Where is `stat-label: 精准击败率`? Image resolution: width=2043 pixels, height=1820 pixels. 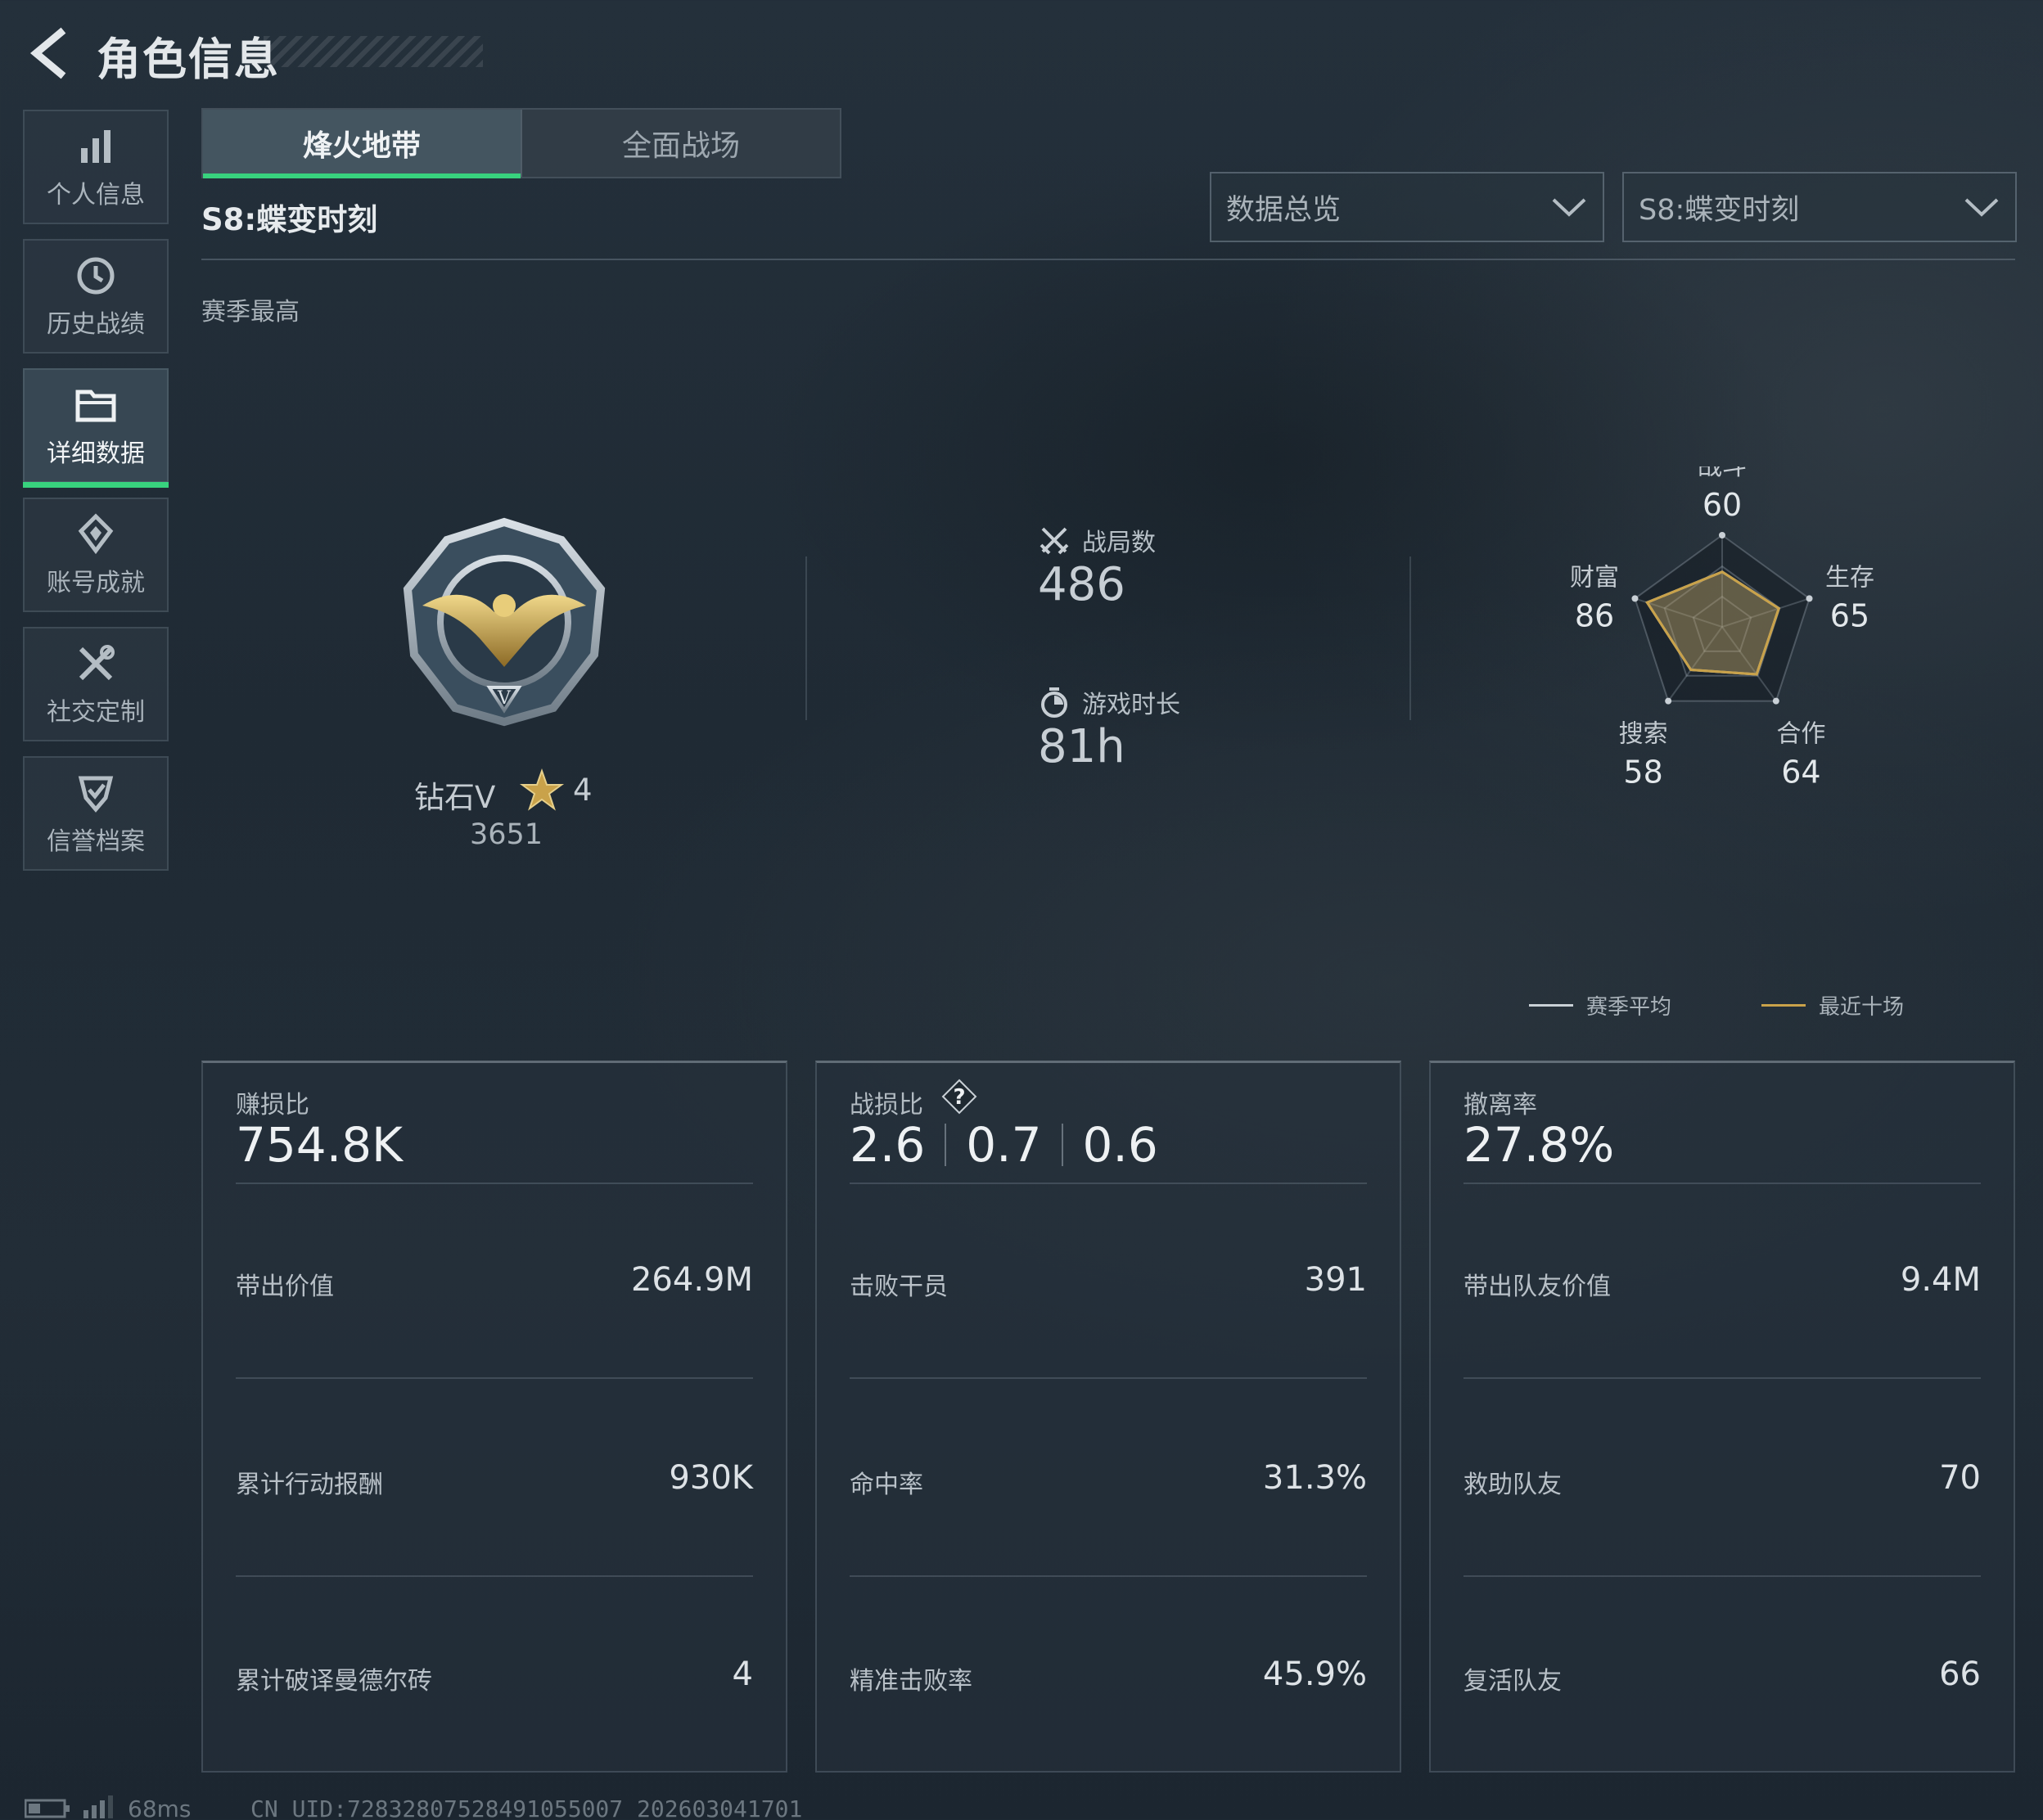 stat-label: 精准击败率 is located at coordinates (911, 1682).